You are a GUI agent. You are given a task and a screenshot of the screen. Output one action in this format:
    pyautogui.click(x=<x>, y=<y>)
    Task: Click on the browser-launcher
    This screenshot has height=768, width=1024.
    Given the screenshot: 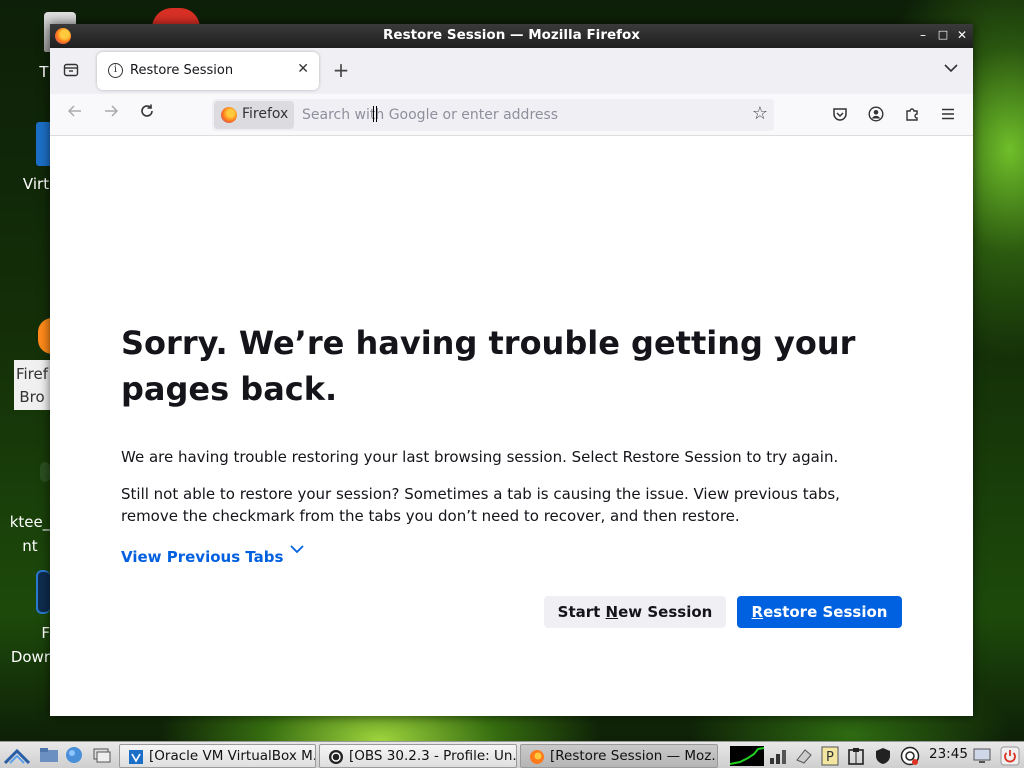 What is the action you would take?
    pyautogui.click(x=75, y=755)
    